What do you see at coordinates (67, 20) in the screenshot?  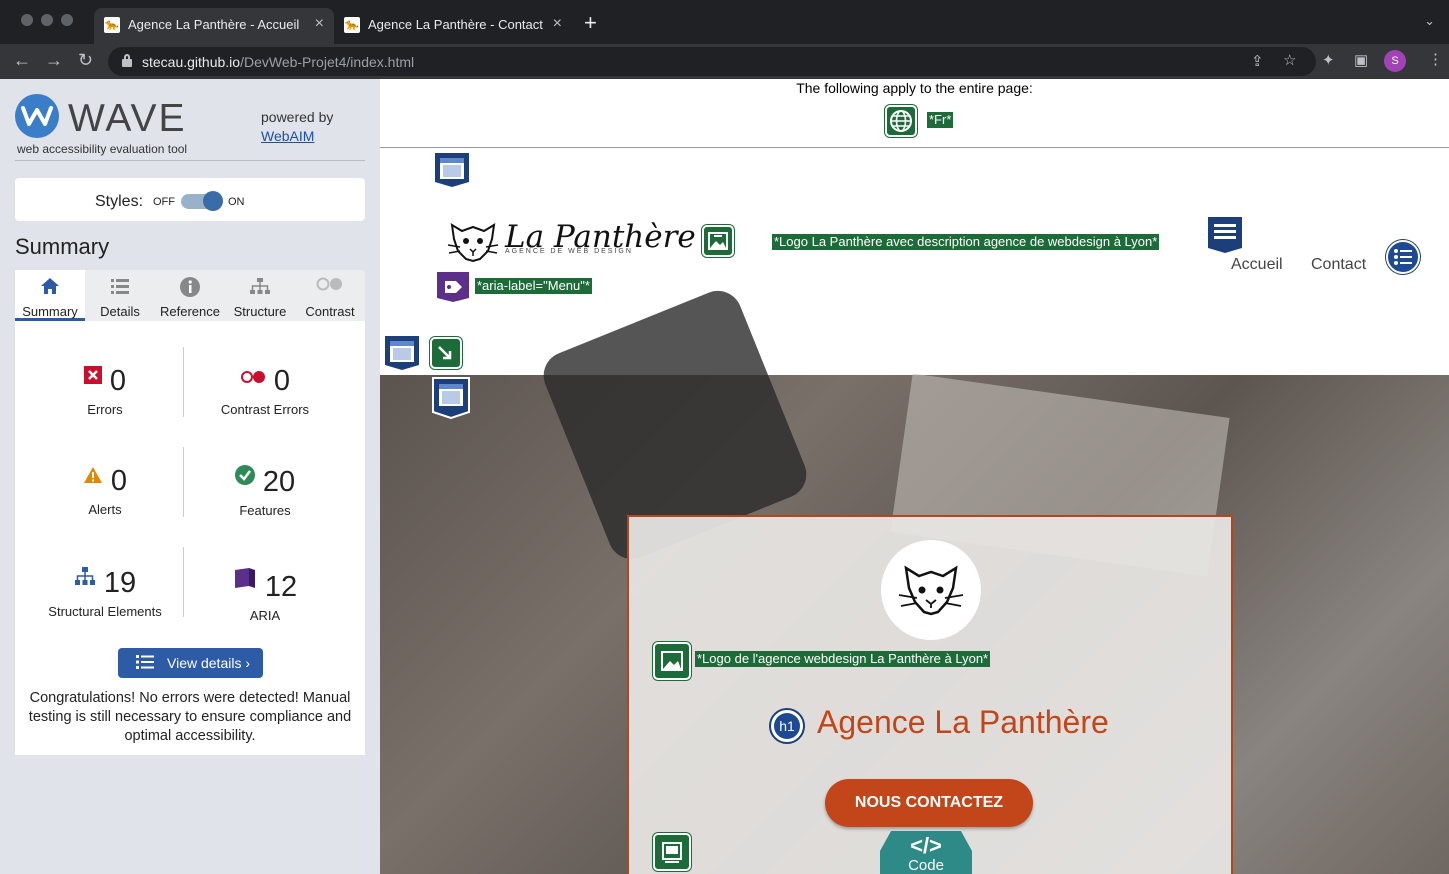 I see `window-zoom-control` at bounding box center [67, 20].